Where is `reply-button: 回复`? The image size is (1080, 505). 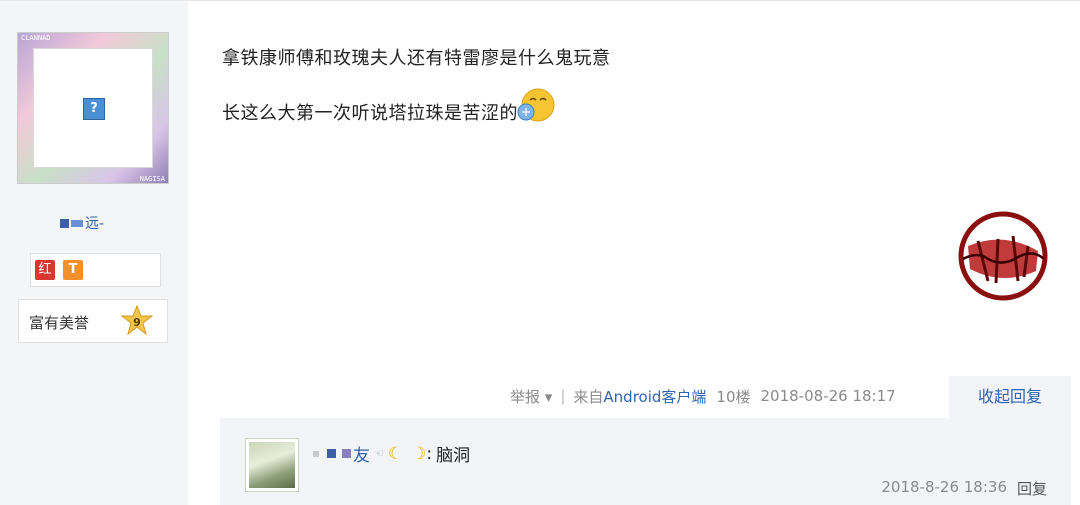
reply-button: 回复 is located at coordinates (1032, 488).